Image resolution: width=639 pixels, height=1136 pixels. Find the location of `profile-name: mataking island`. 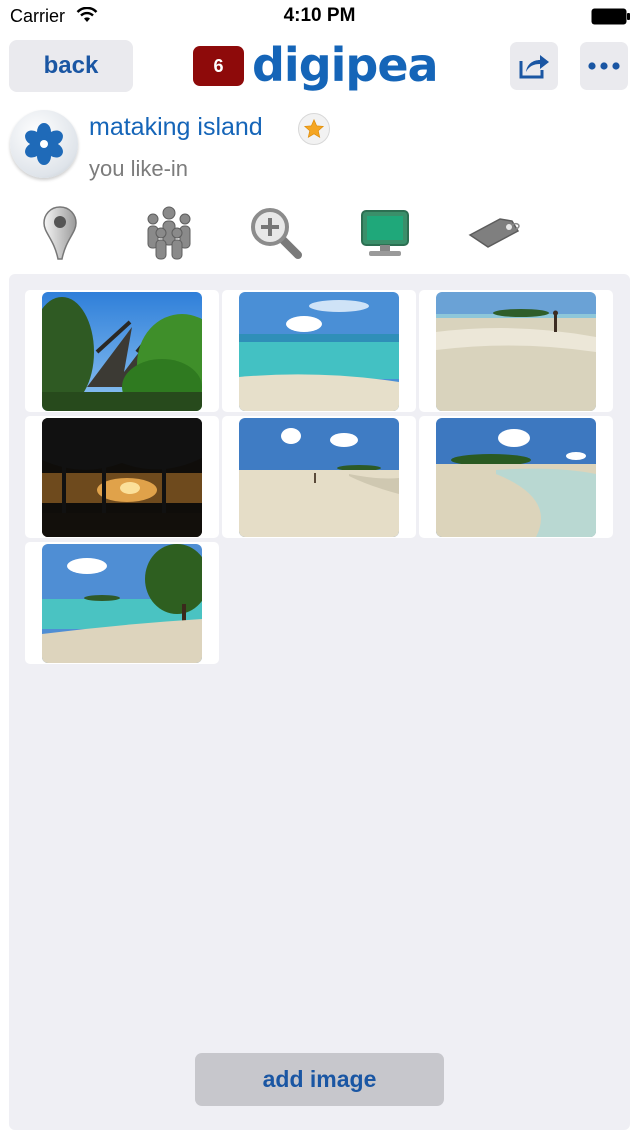

profile-name: mataking island is located at coordinates (176, 127).